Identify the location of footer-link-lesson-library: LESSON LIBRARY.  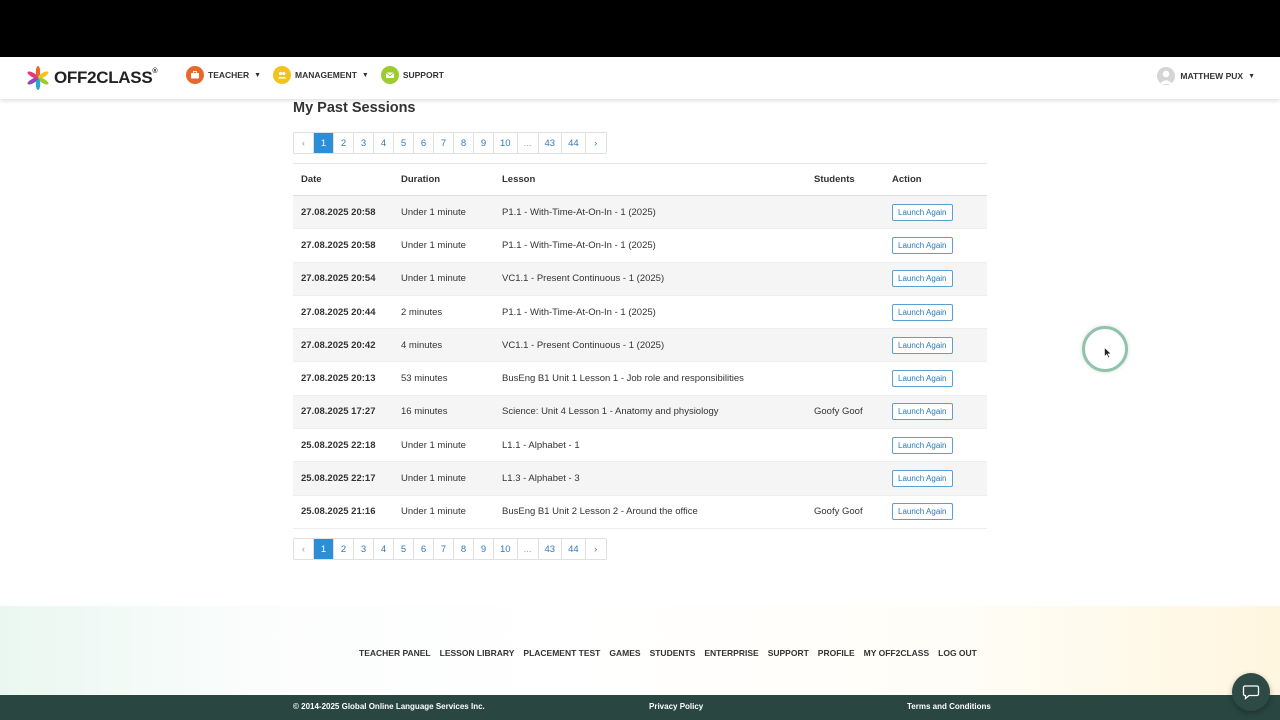
(477, 653).